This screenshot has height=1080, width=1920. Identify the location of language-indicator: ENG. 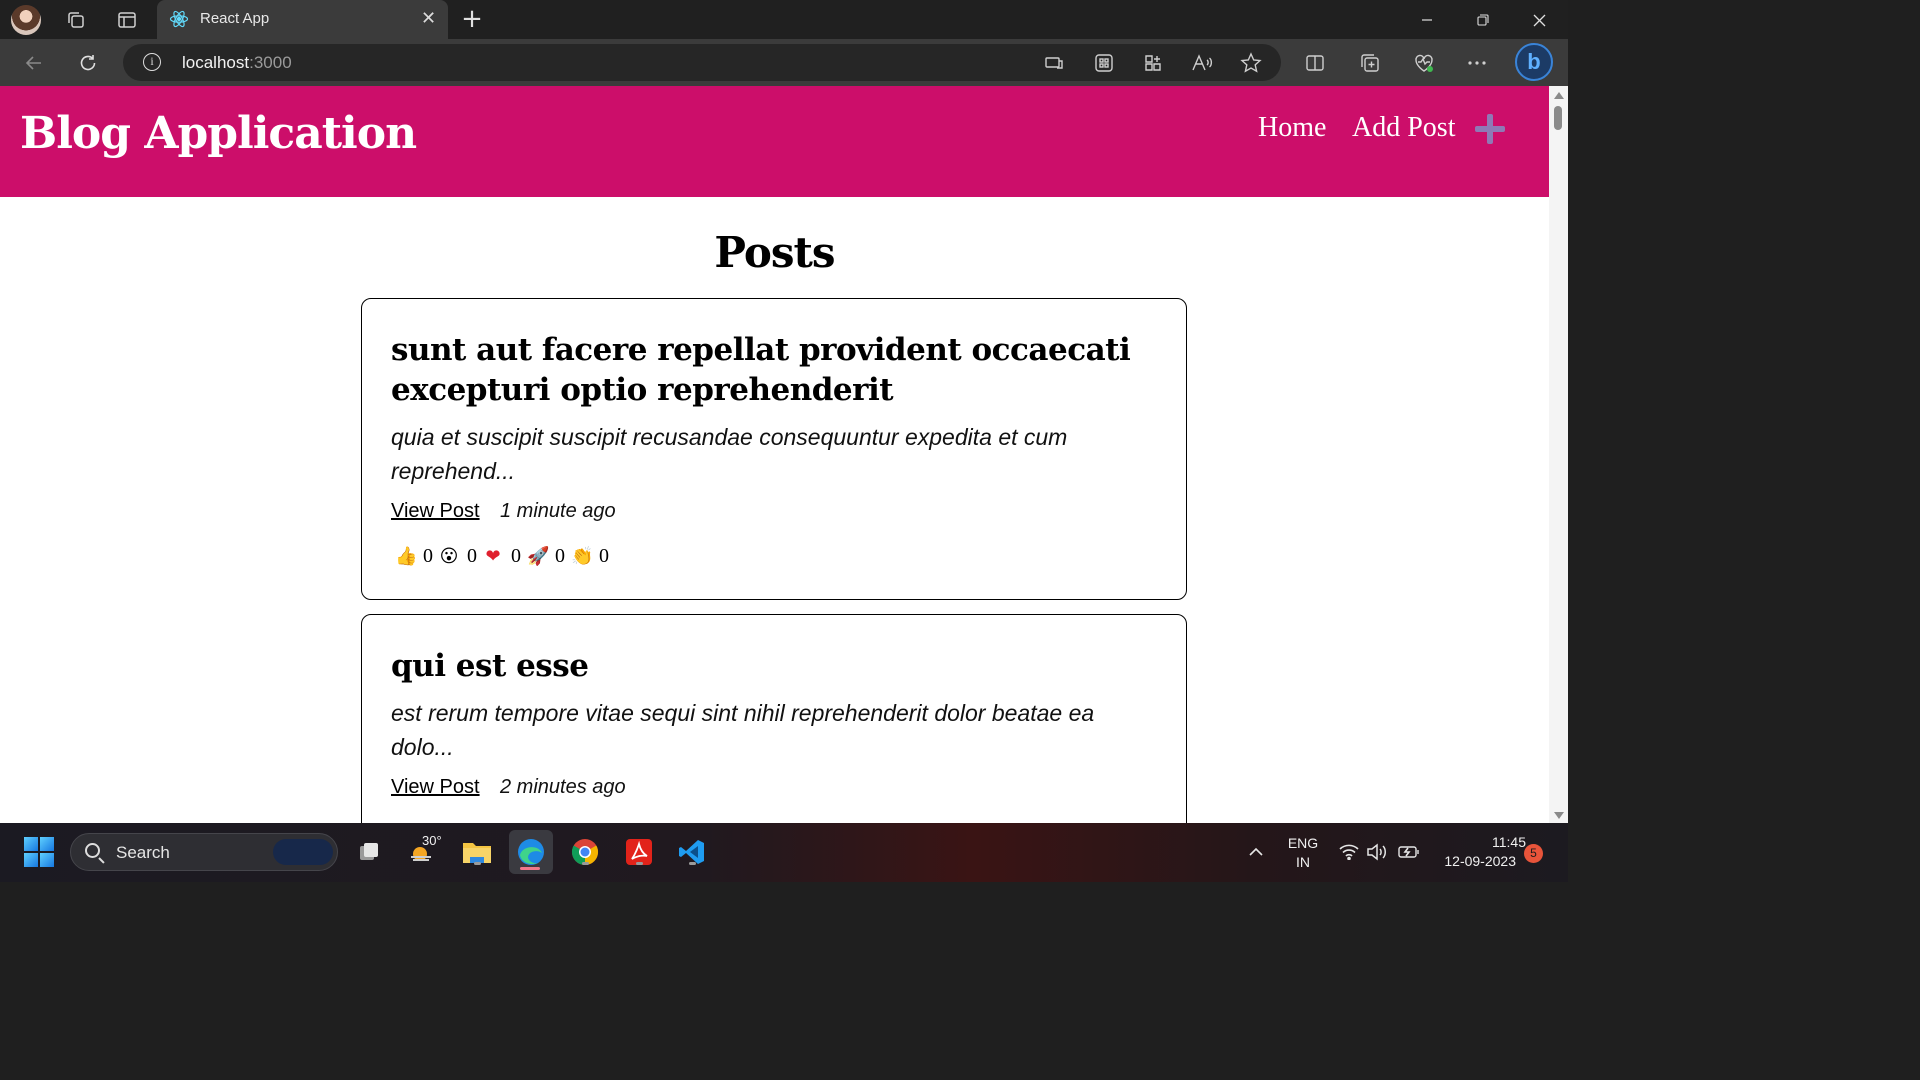
(1303, 843).